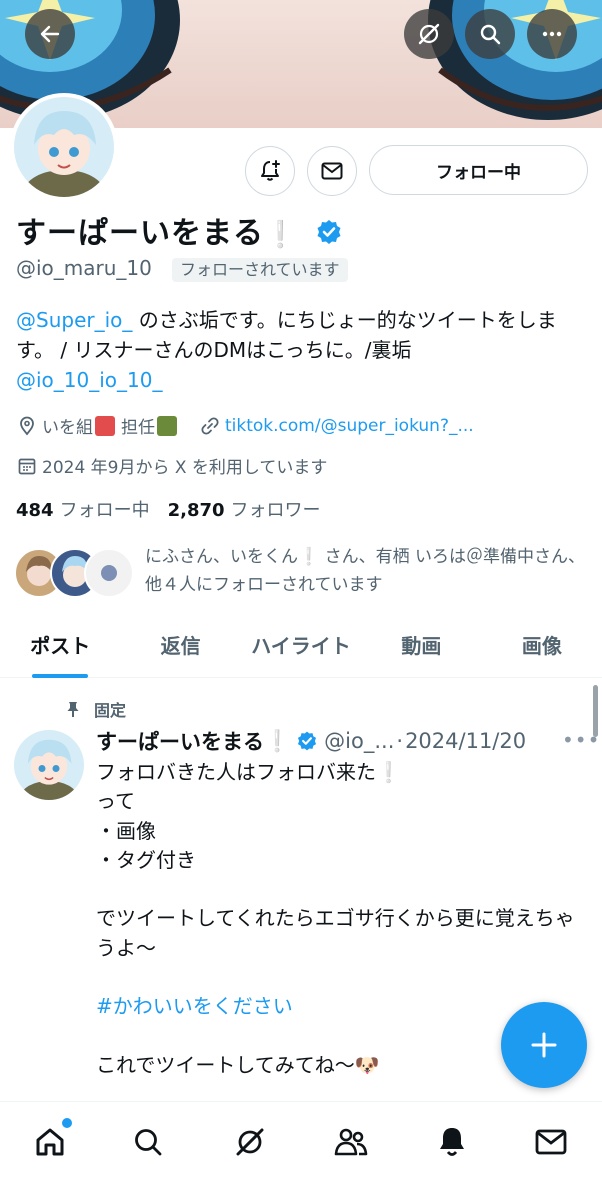 This screenshot has width=602, height=1199. I want to click on nav-grok, so click(250, 1142).